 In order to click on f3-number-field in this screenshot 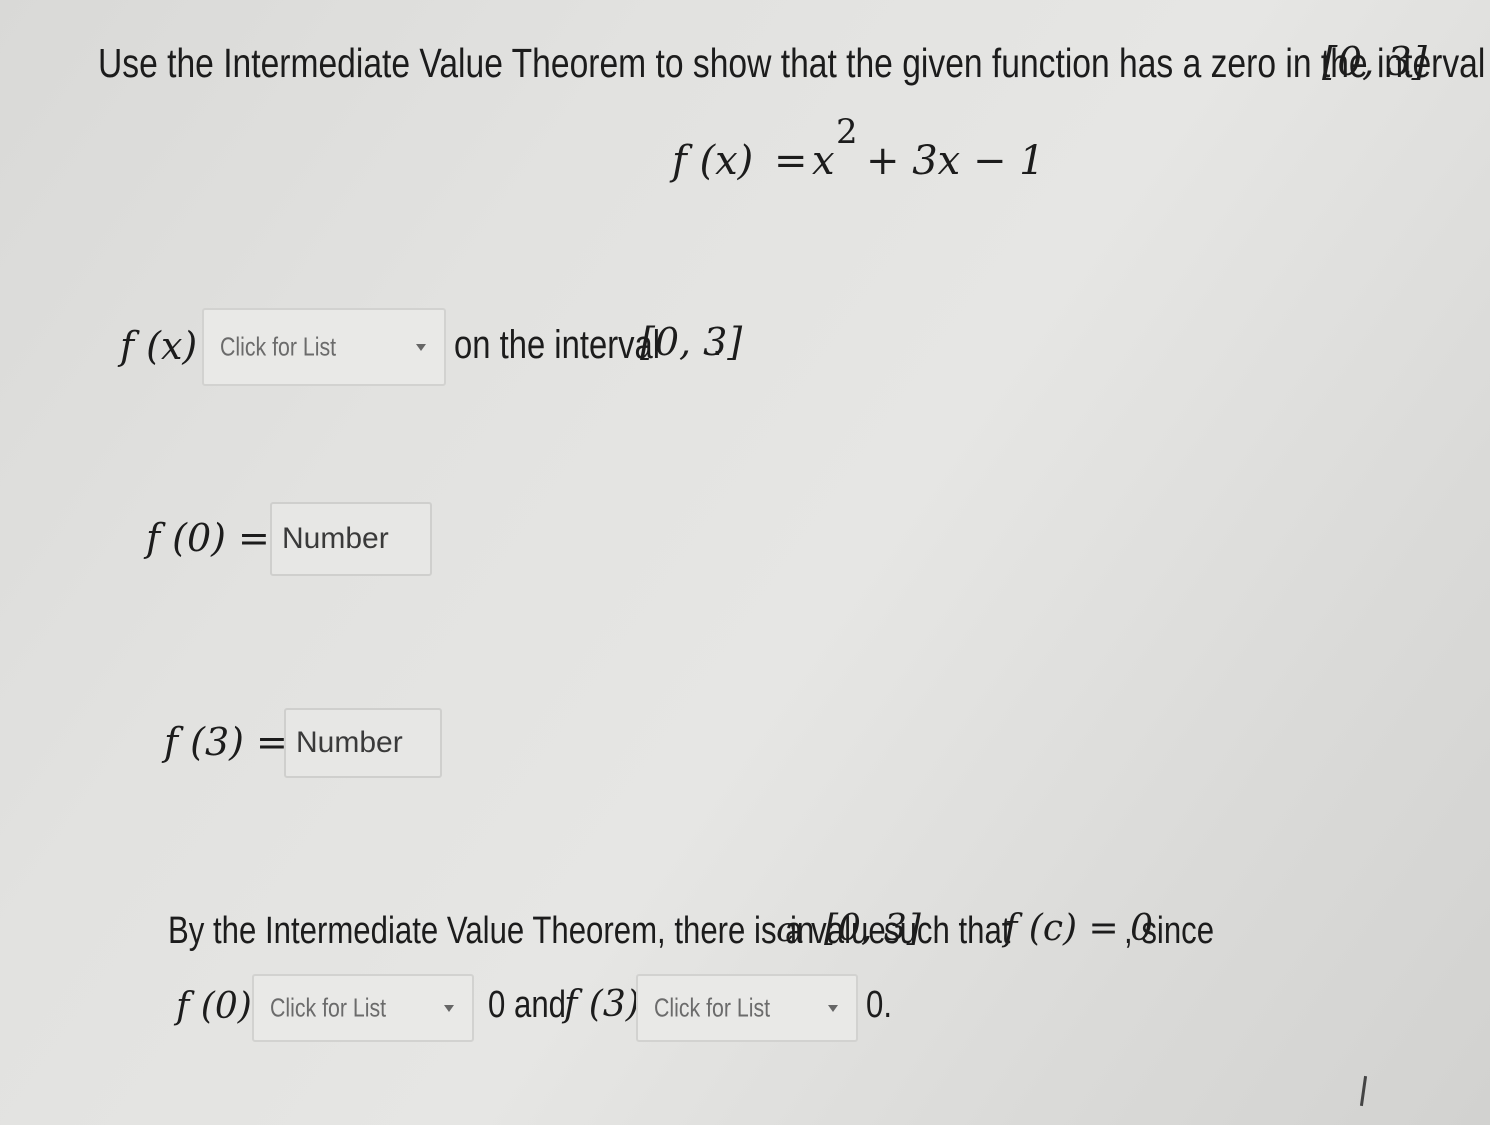, I will do `click(363, 743)`.